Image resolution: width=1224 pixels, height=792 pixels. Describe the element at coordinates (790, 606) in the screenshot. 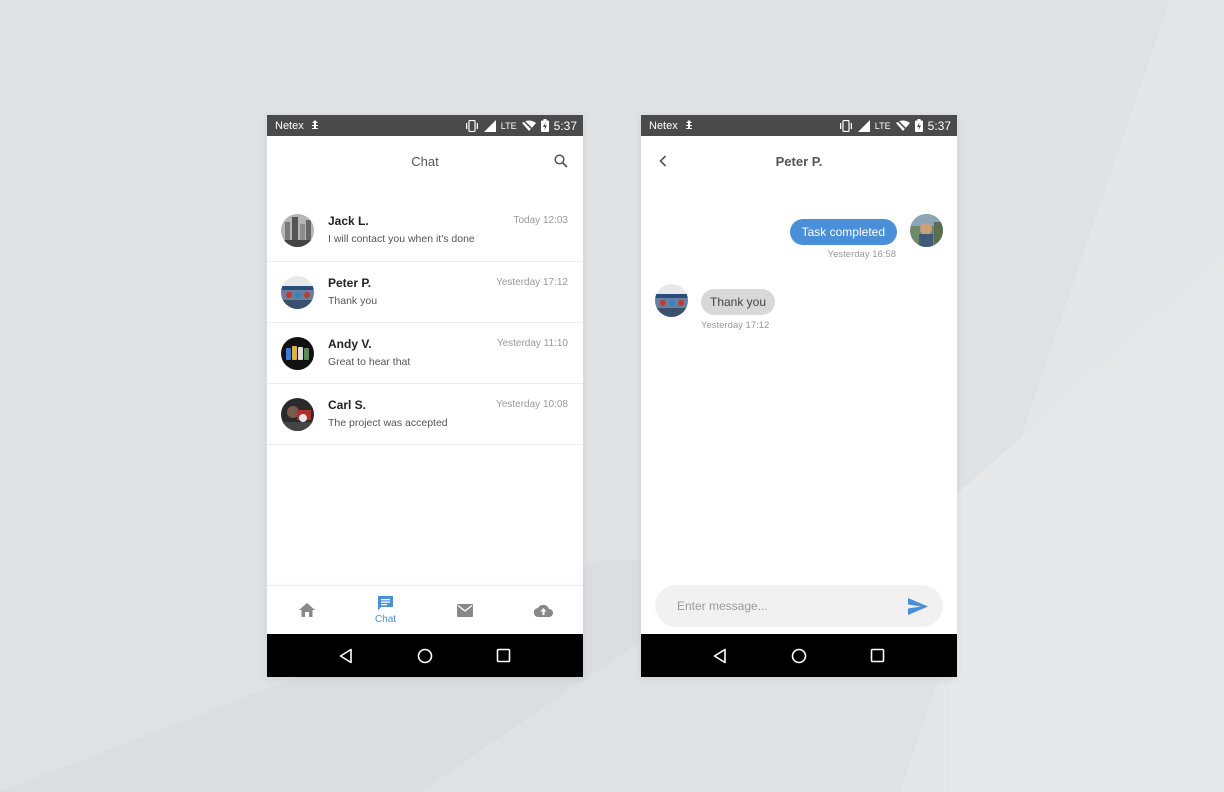

I see `message-input` at that location.